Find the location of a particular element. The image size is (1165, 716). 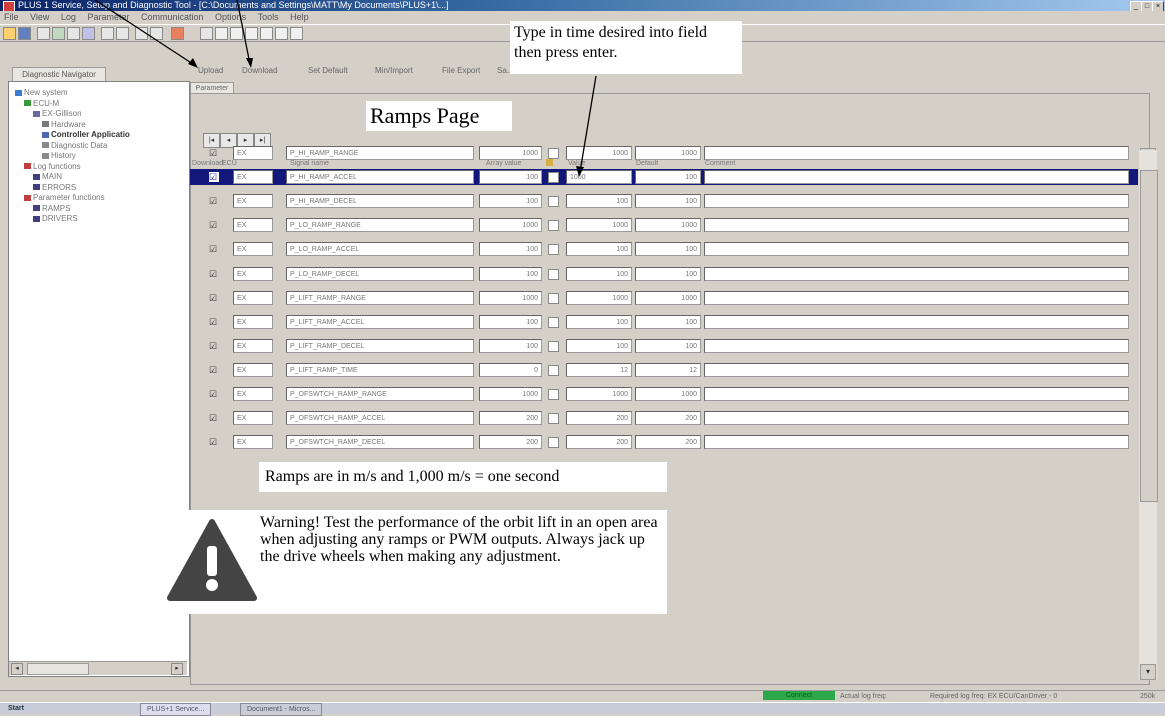

tree-item: EX-Gillison is located at coordinates (57, 114).